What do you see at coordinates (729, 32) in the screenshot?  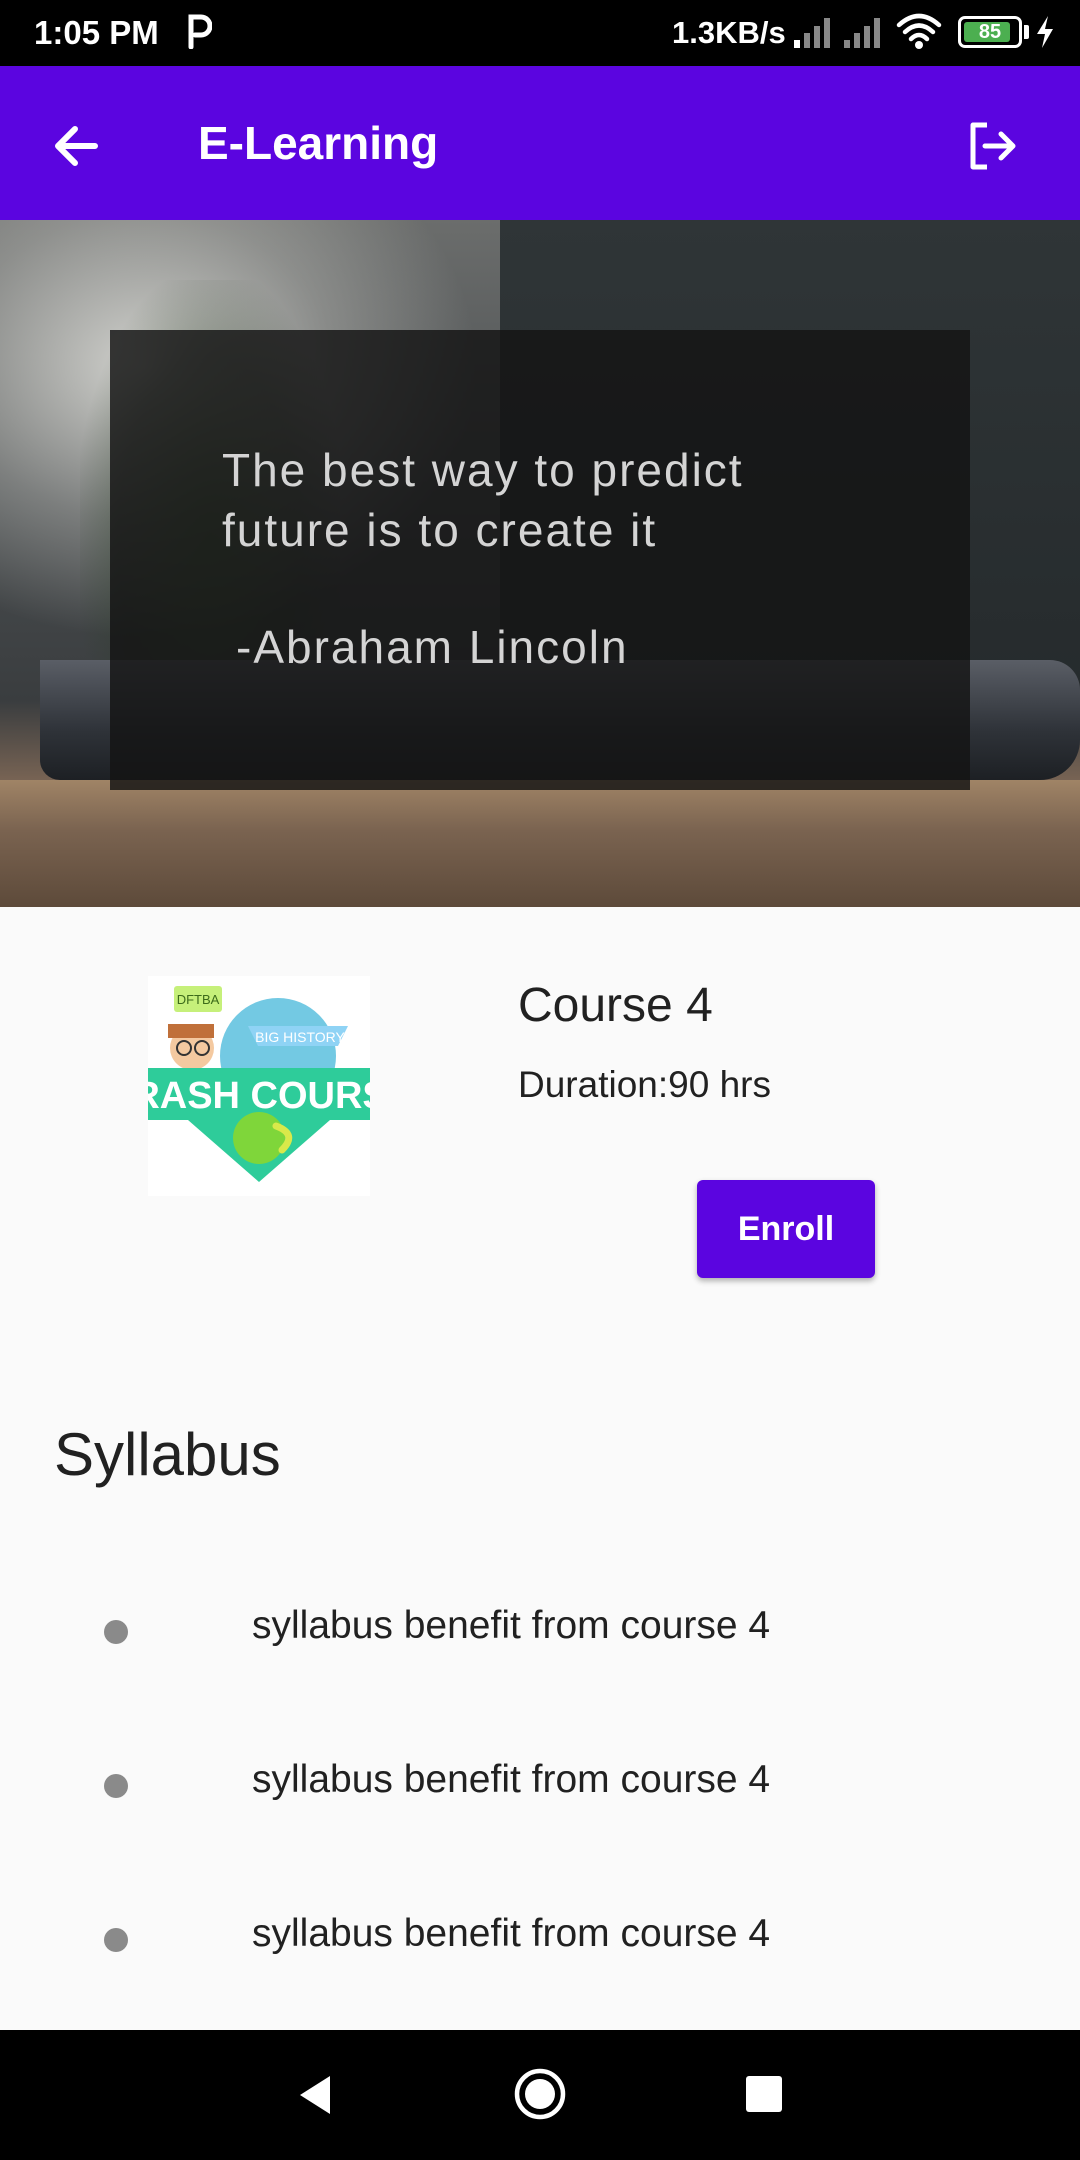 I see `network-speed: 1.3KB/s` at bounding box center [729, 32].